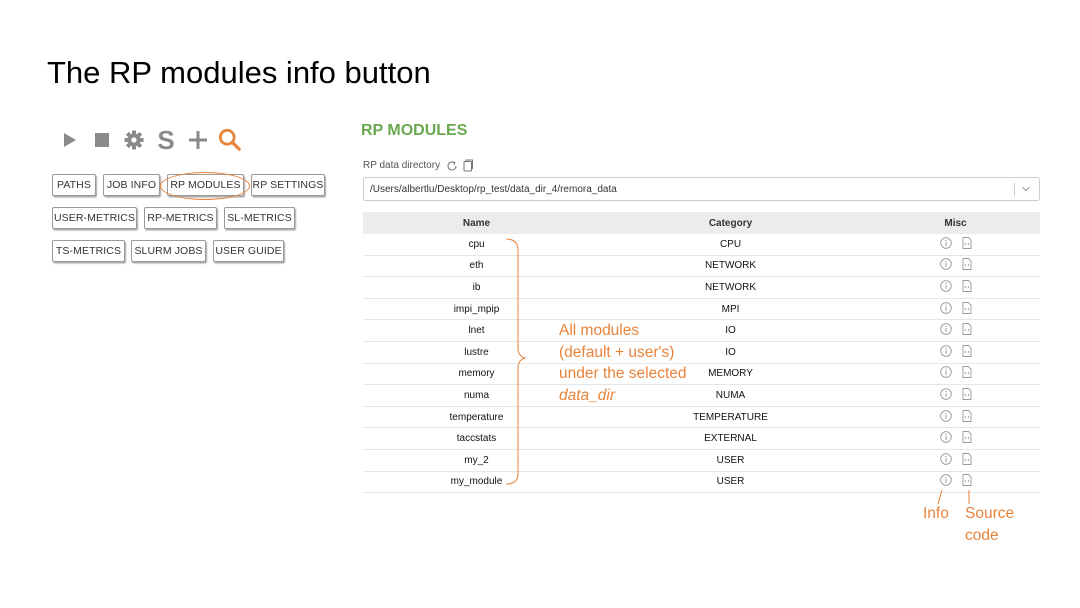 This screenshot has width=1080, height=608. I want to click on rp-modules-button: RP MODULES, so click(205, 185).